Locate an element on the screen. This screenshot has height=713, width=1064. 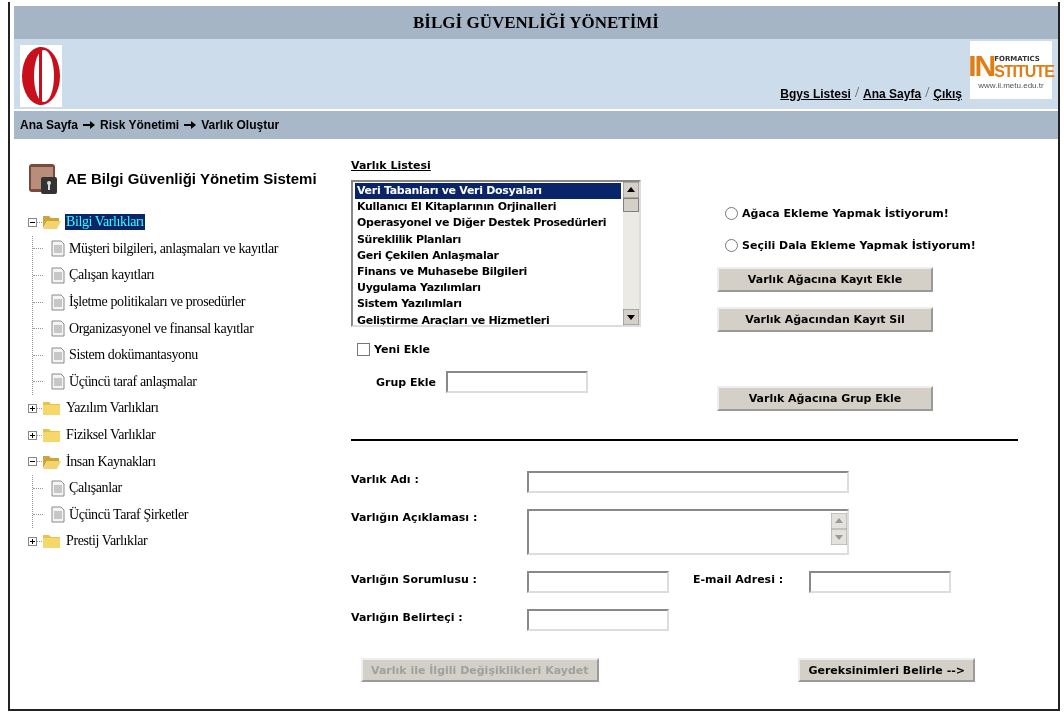
tree-item: Üçüncü Taraf Şirketler is located at coordinates (129, 514).